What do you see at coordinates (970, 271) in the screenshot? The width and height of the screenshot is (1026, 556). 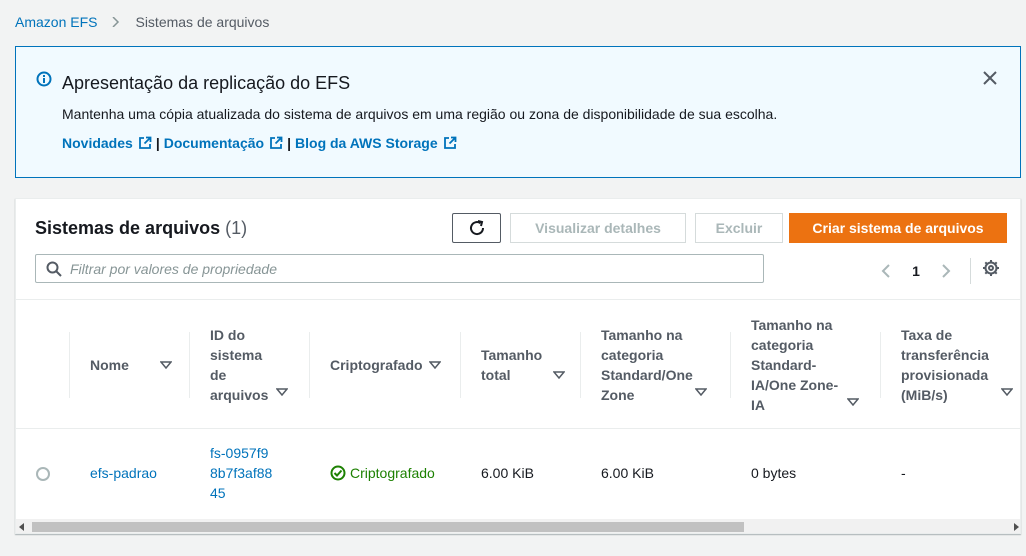 I see `pagination-divider` at bounding box center [970, 271].